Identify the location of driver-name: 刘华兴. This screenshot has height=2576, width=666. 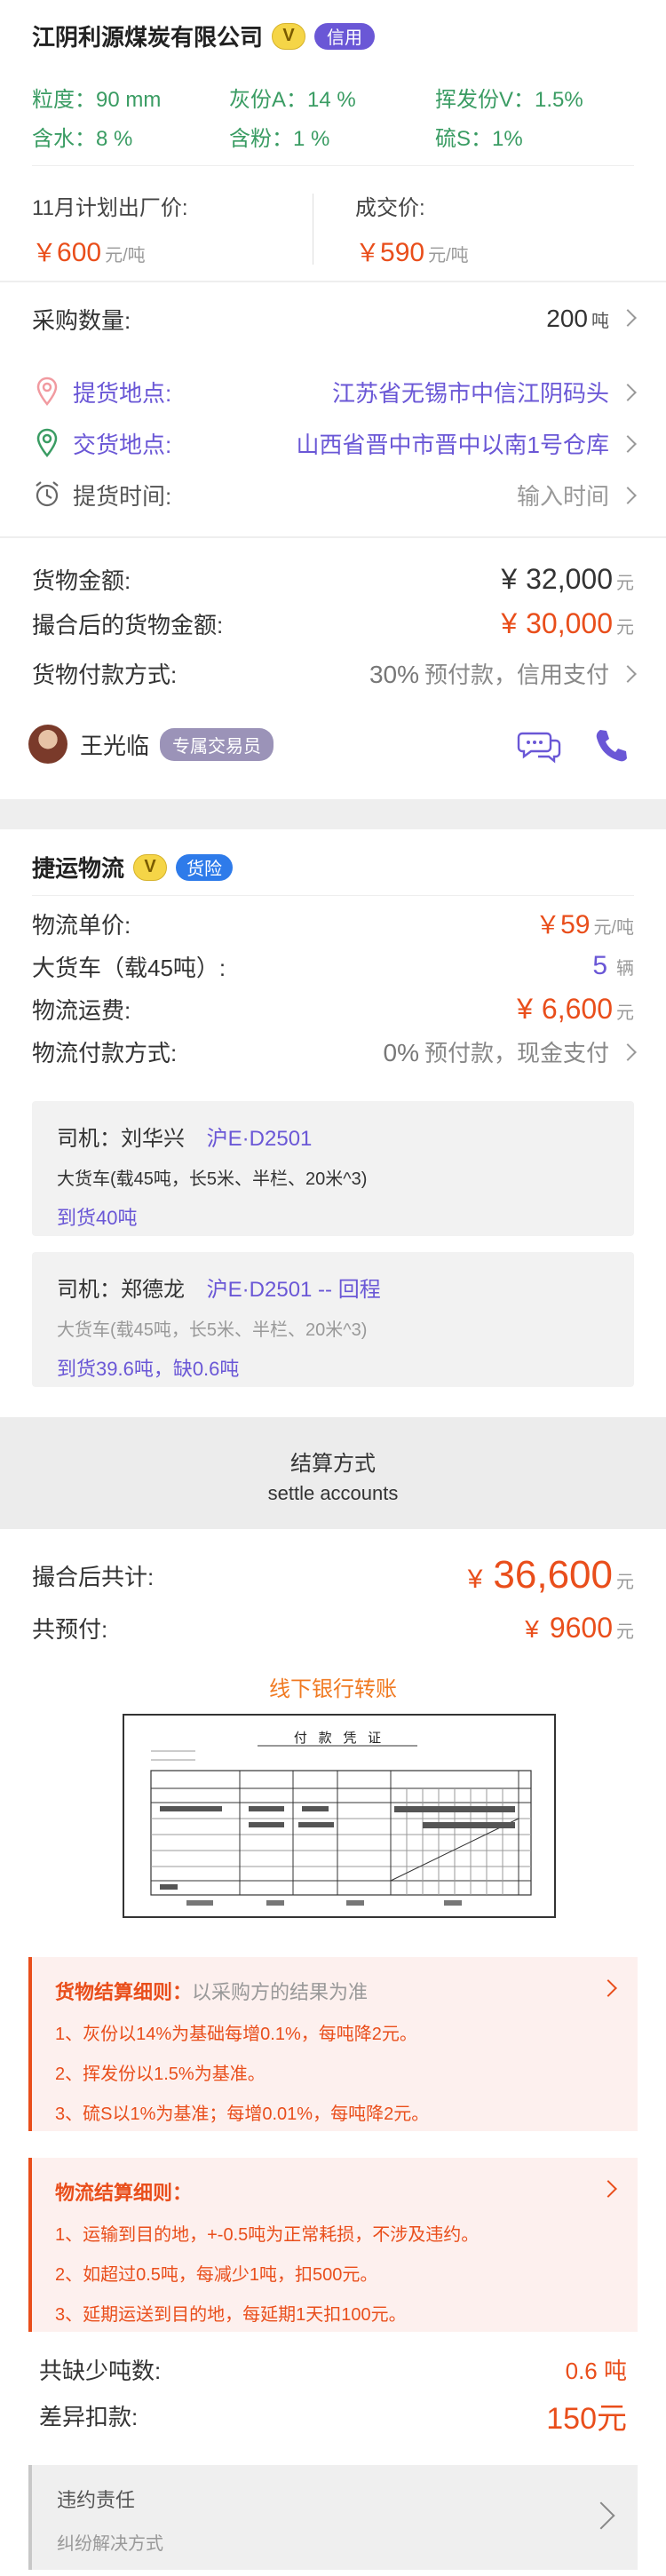
(153, 1139).